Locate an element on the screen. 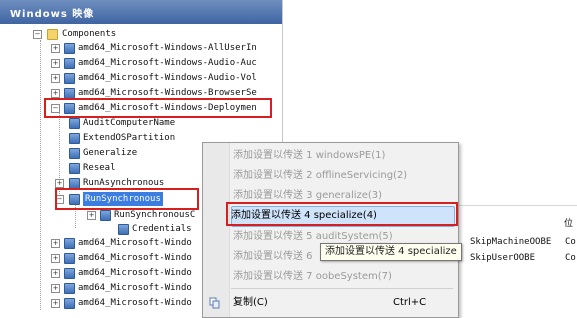 The height and width of the screenshot is (318, 577). grid-cell-name: SkipMachineOOBE is located at coordinates (510, 242).